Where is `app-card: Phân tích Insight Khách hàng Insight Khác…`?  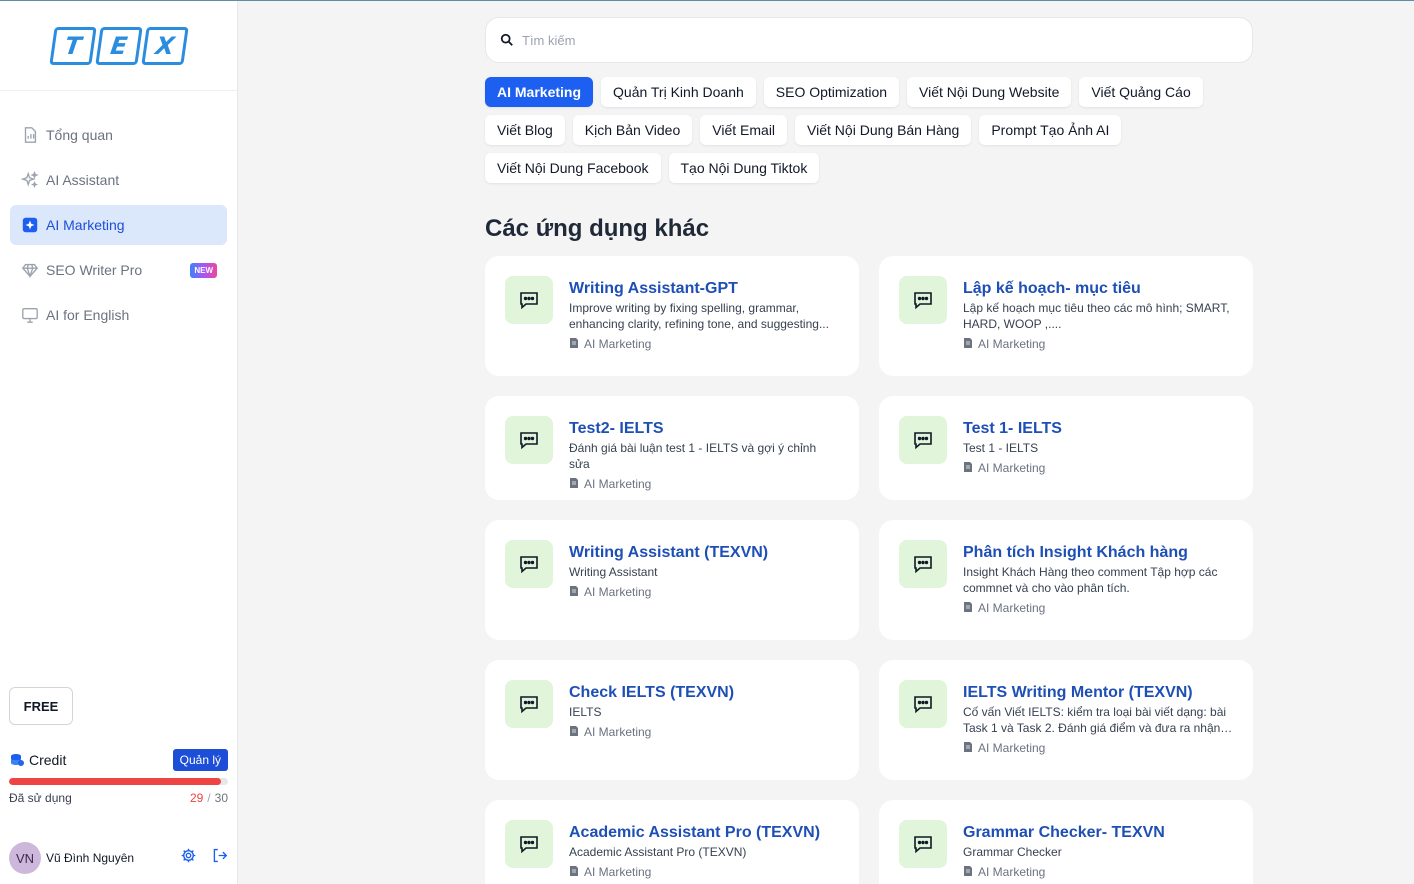 app-card: Phân tích Insight Khách hàng Insight Khác… is located at coordinates (1066, 580).